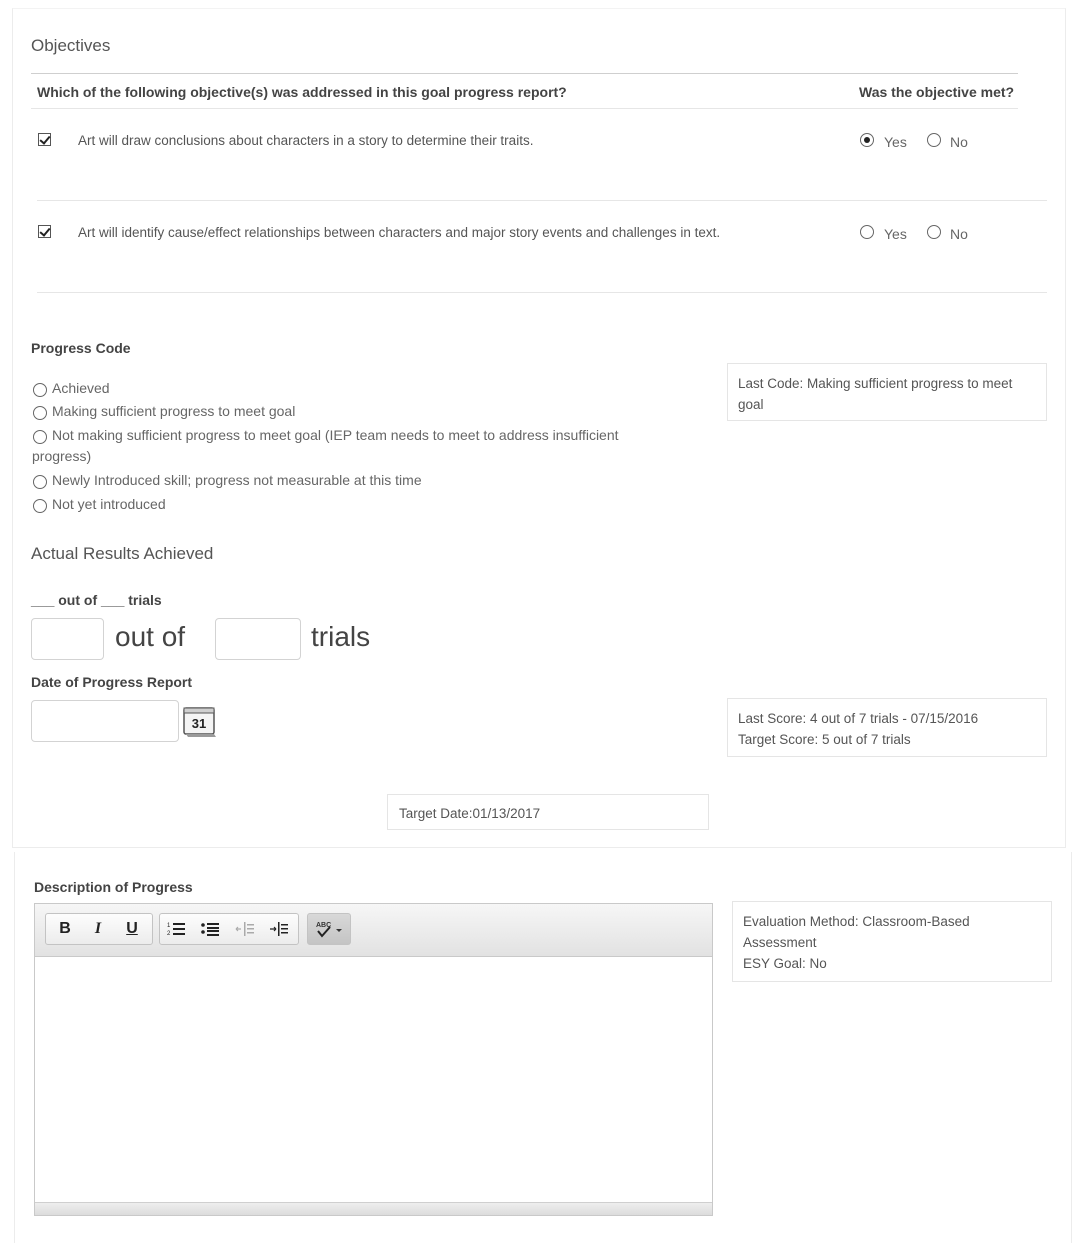  Describe the element at coordinates (40, 482) in the screenshot. I see `progress-newly-introduced-radio` at that location.